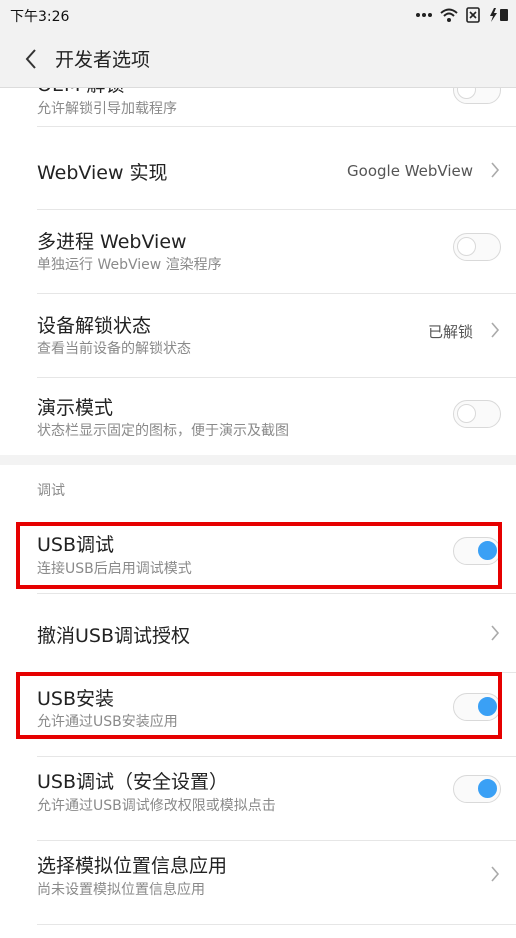 The height and width of the screenshot is (938, 516). What do you see at coordinates (114, 349) in the screenshot?
I see `setting-subtitle: 查看当前设备的解锁状态` at bounding box center [114, 349].